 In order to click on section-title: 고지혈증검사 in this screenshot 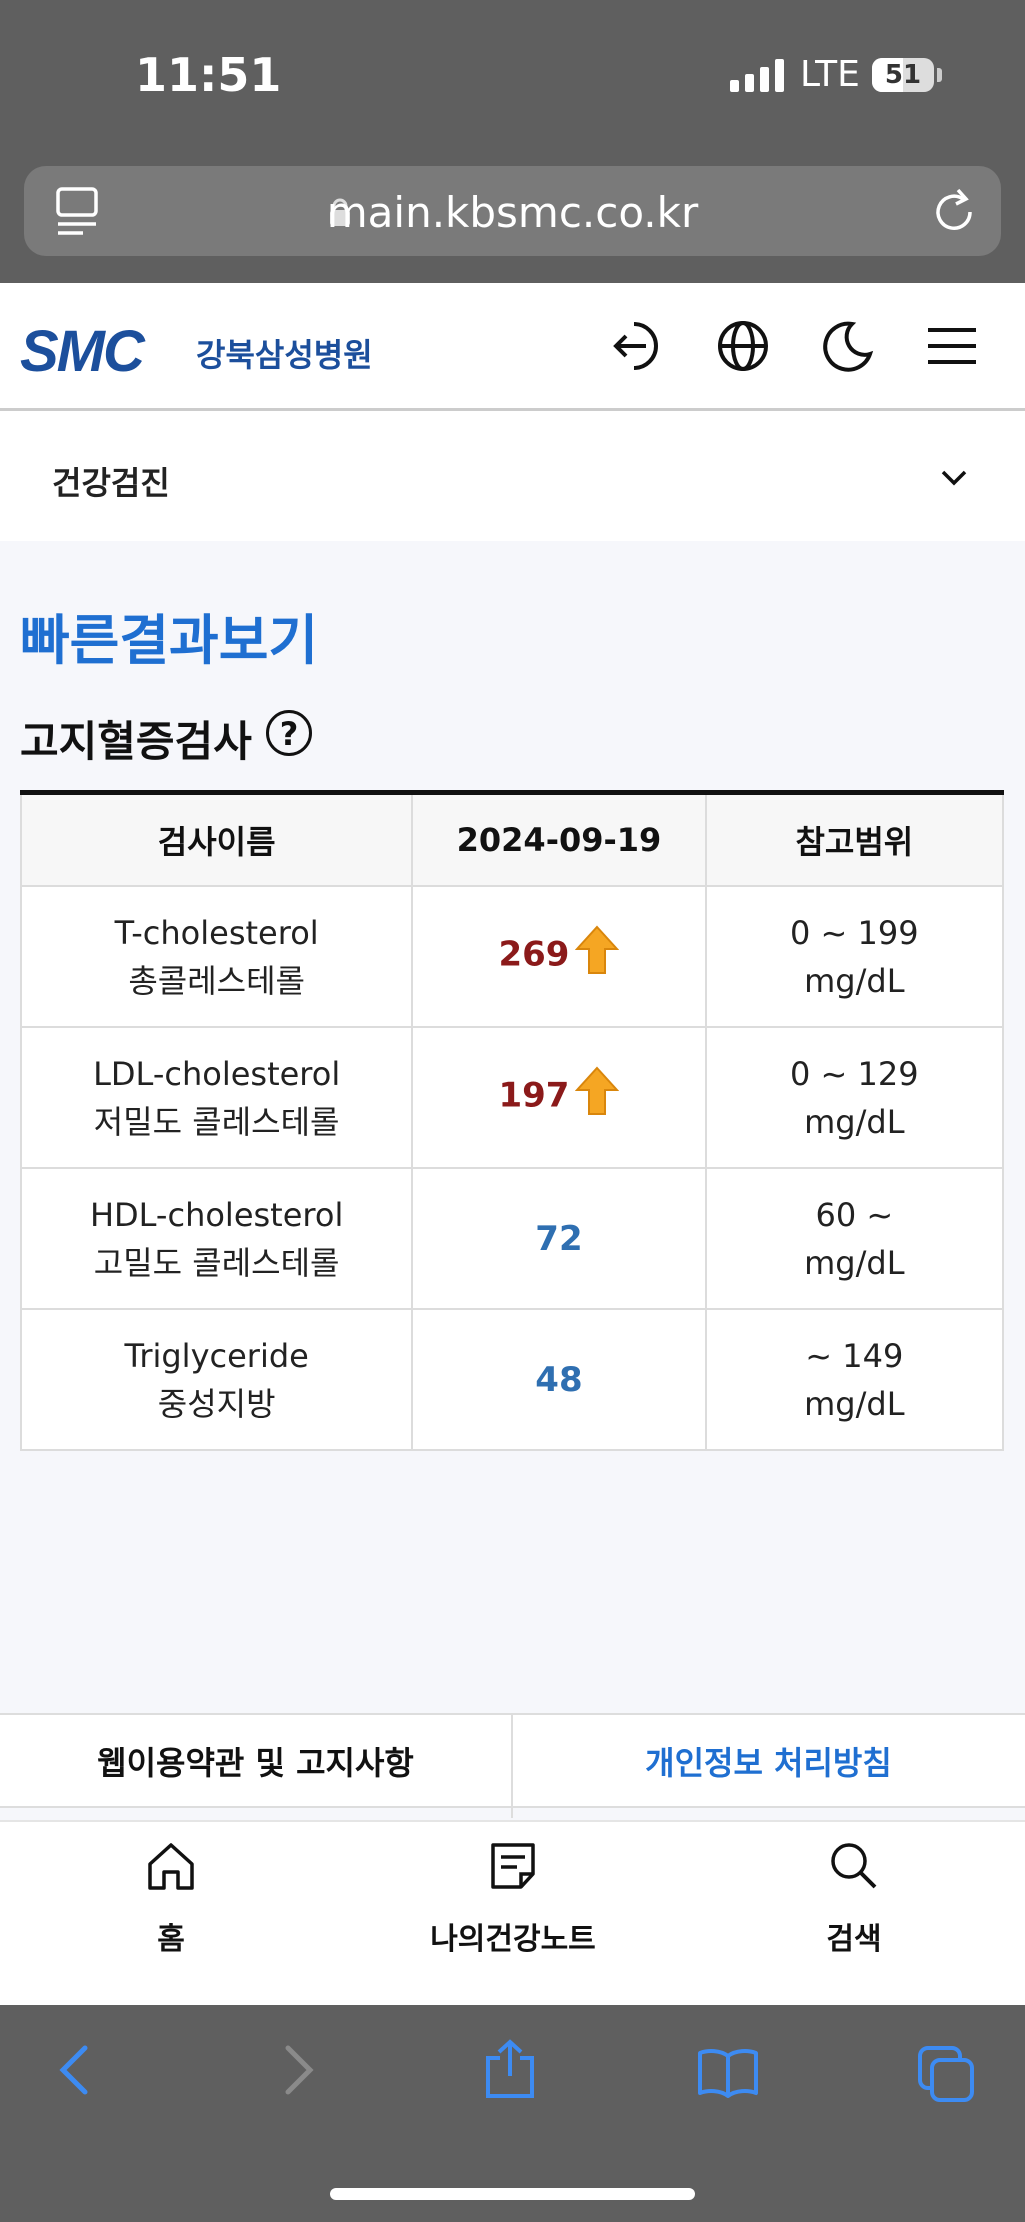, I will do `click(136, 741)`.